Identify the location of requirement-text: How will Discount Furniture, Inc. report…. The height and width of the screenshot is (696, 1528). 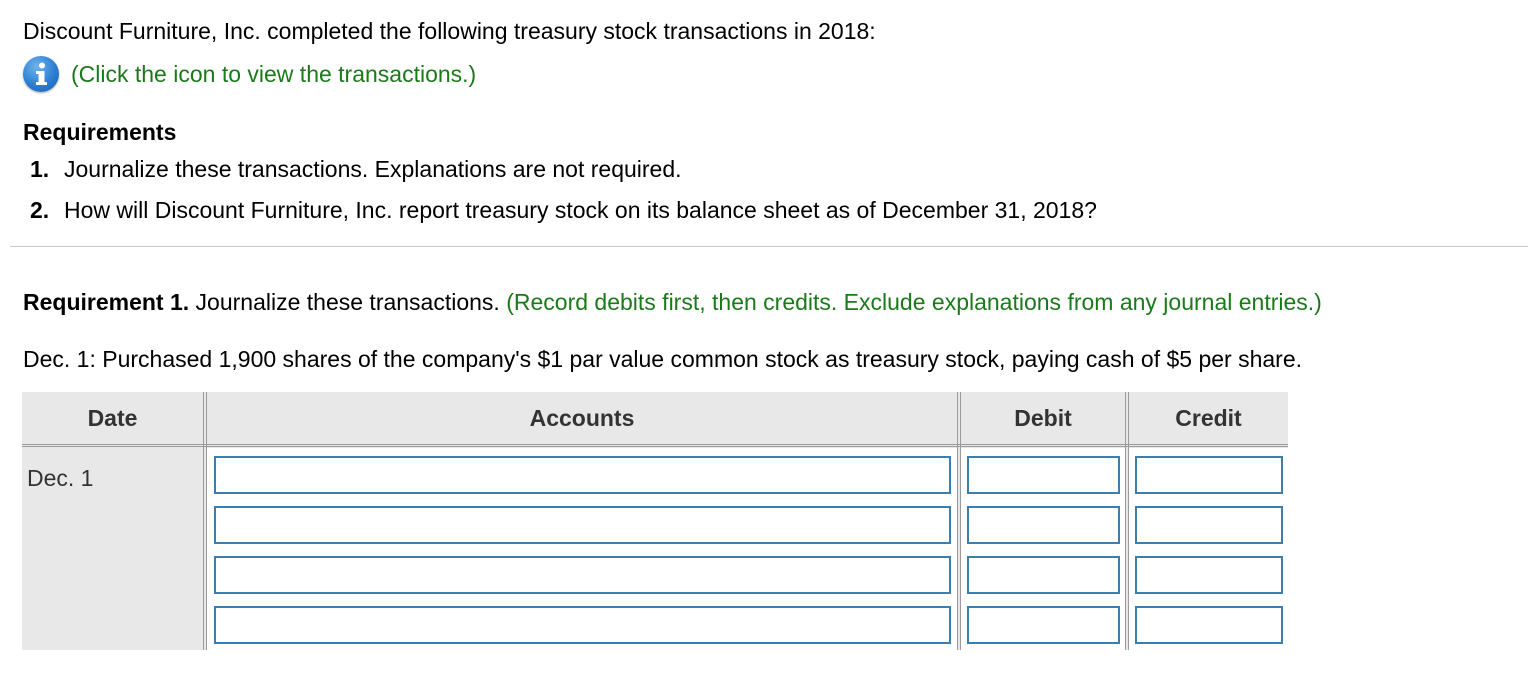
(580, 210).